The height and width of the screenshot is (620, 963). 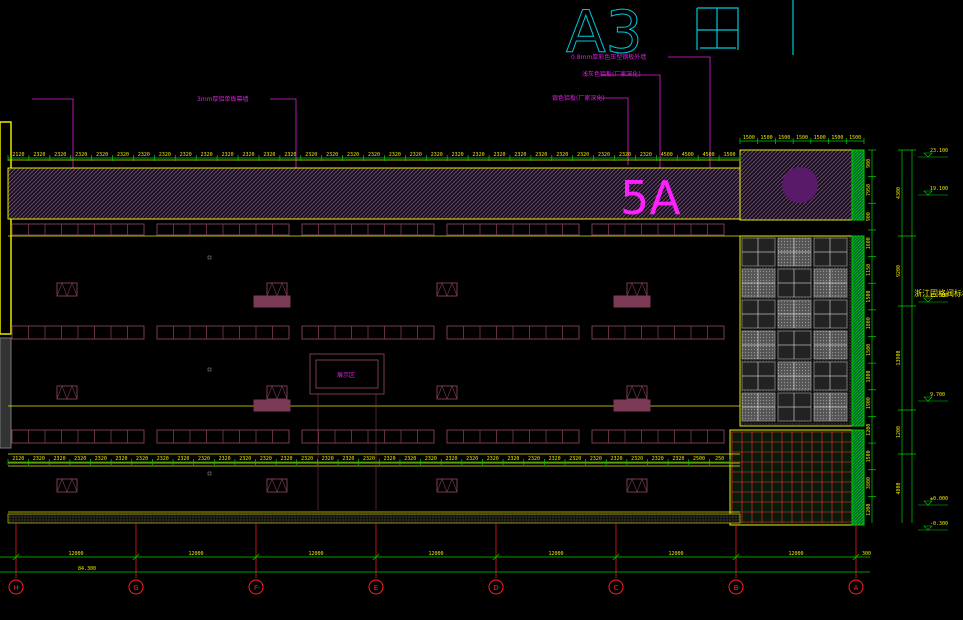 What do you see at coordinates (856, 588) in the screenshot?
I see `axis-label: A` at bounding box center [856, 588].